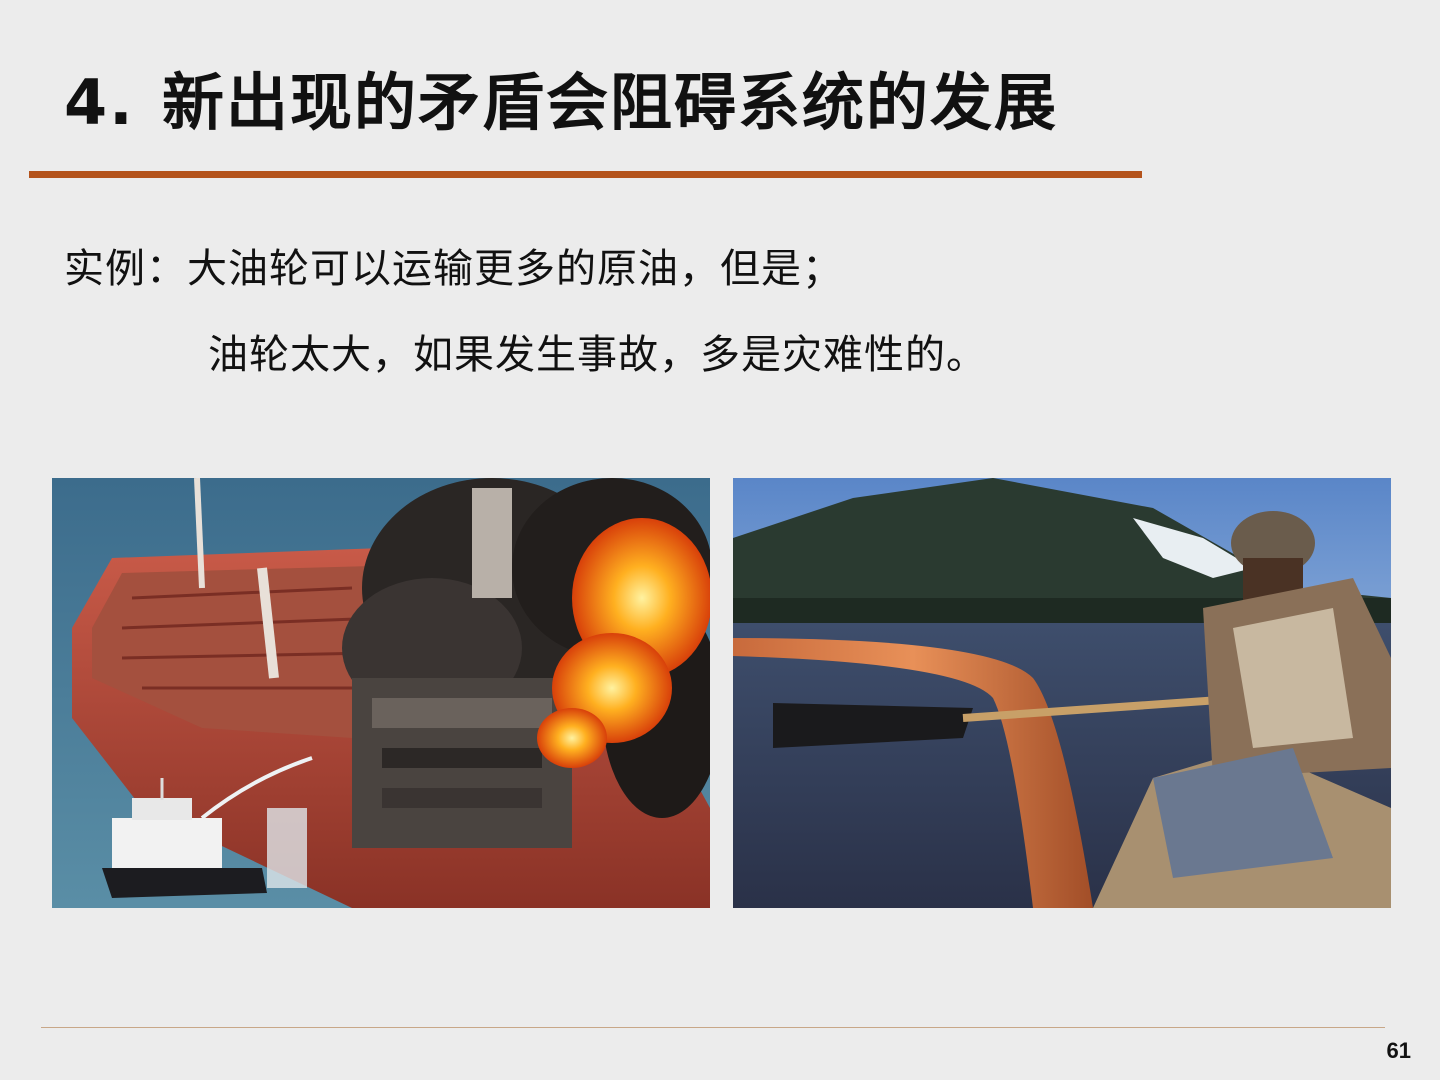 This screenshot has width=1440, height=1080. What do you see at coordinates (99, 102) in the screenshot?
I see `title-number: 4.` at bounding box center [99, 102].